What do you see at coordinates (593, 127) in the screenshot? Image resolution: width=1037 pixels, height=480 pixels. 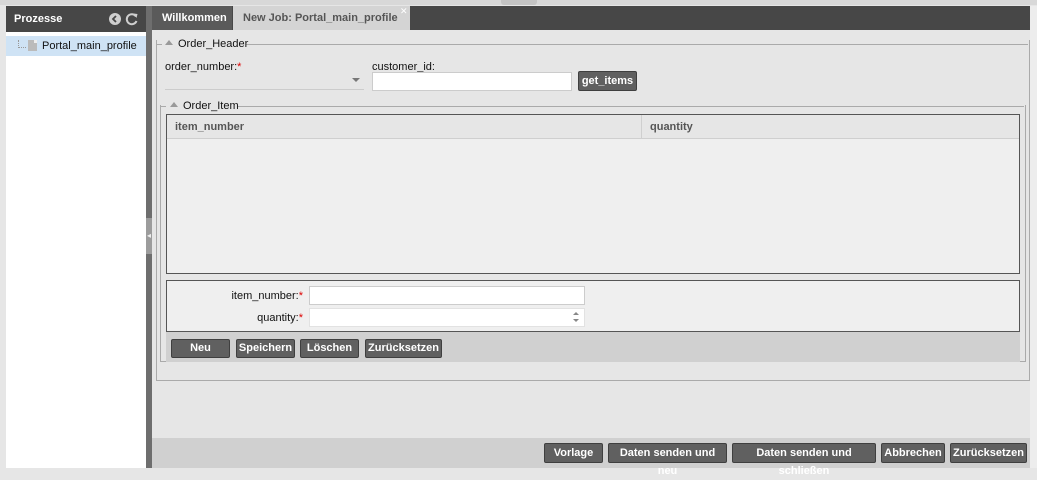 I see `grid-header: item_number quantity` at bounding box center [593, 127].